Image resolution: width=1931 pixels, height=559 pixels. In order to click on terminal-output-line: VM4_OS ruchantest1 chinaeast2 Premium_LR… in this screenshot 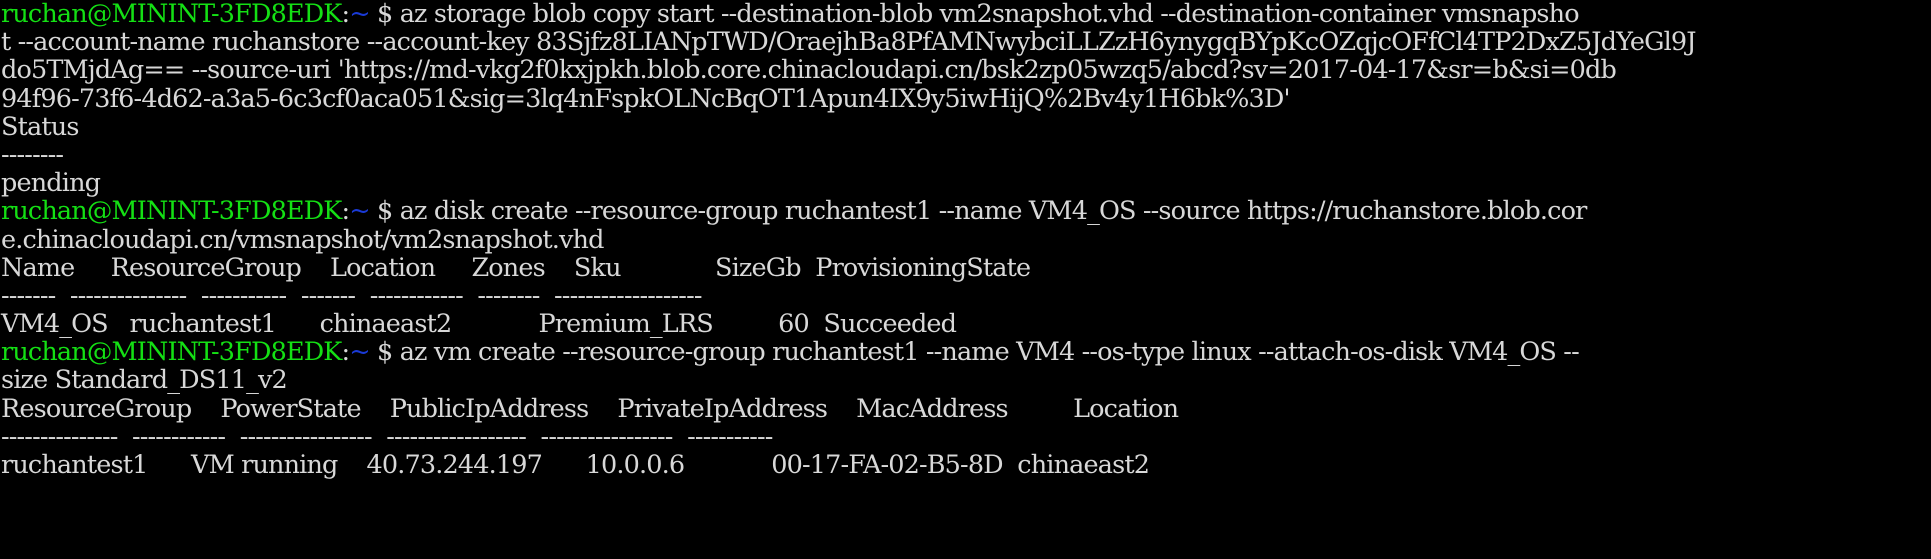, I will do `click(966, 324)`.